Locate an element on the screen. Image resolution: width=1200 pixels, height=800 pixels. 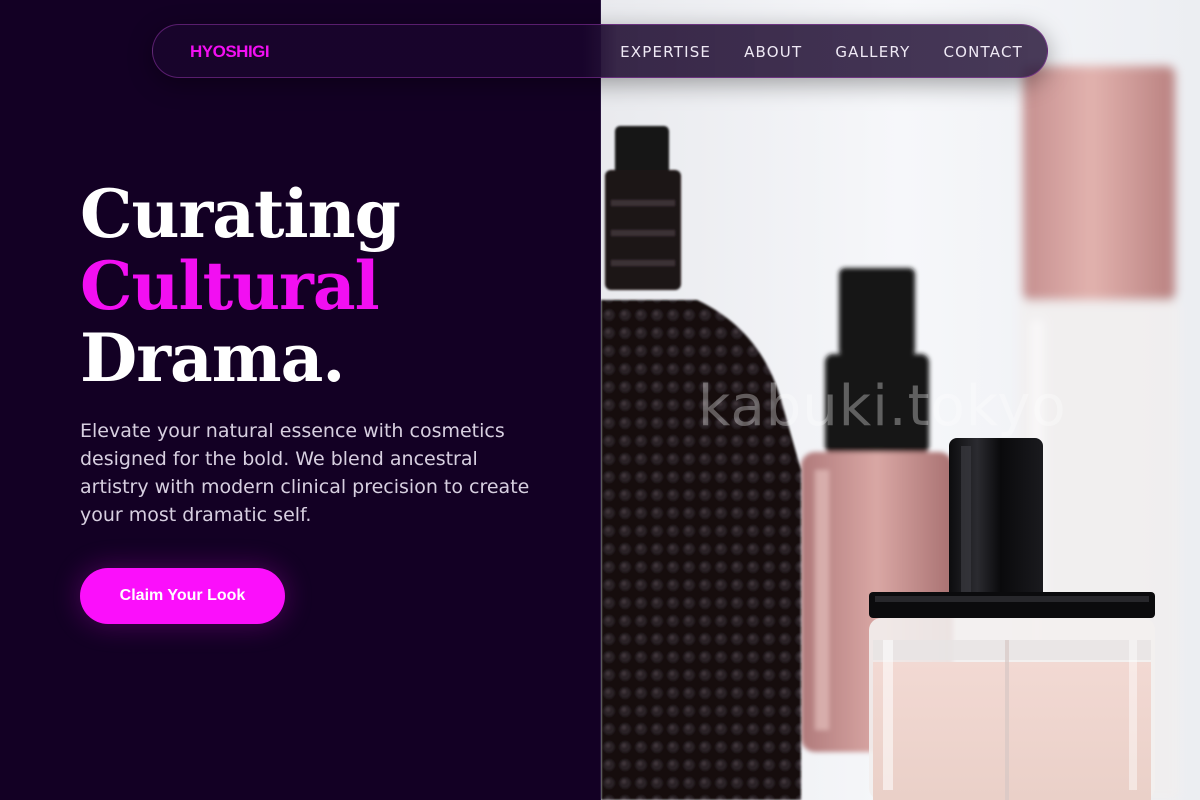
nav-link-about: ABOUT is located at coordinates (773, 52).